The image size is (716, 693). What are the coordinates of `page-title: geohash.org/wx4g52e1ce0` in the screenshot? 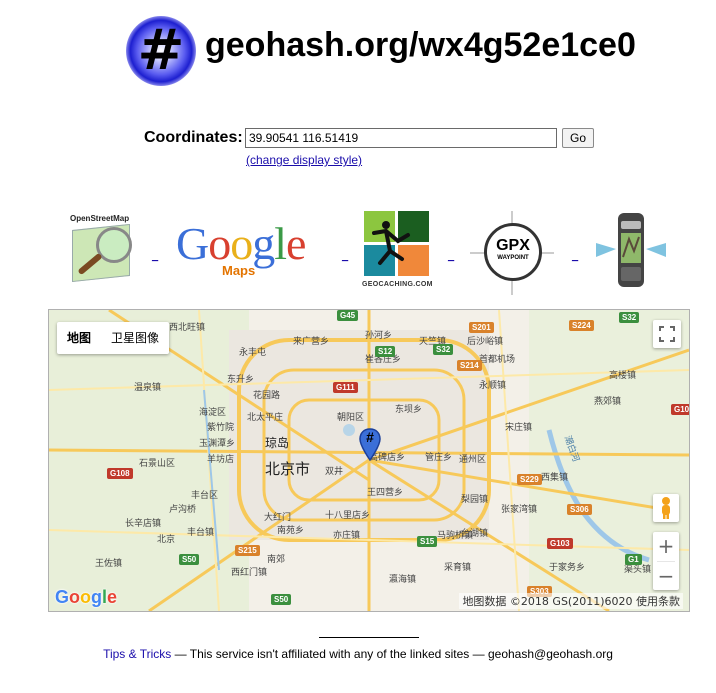 It's located at (420, 45).